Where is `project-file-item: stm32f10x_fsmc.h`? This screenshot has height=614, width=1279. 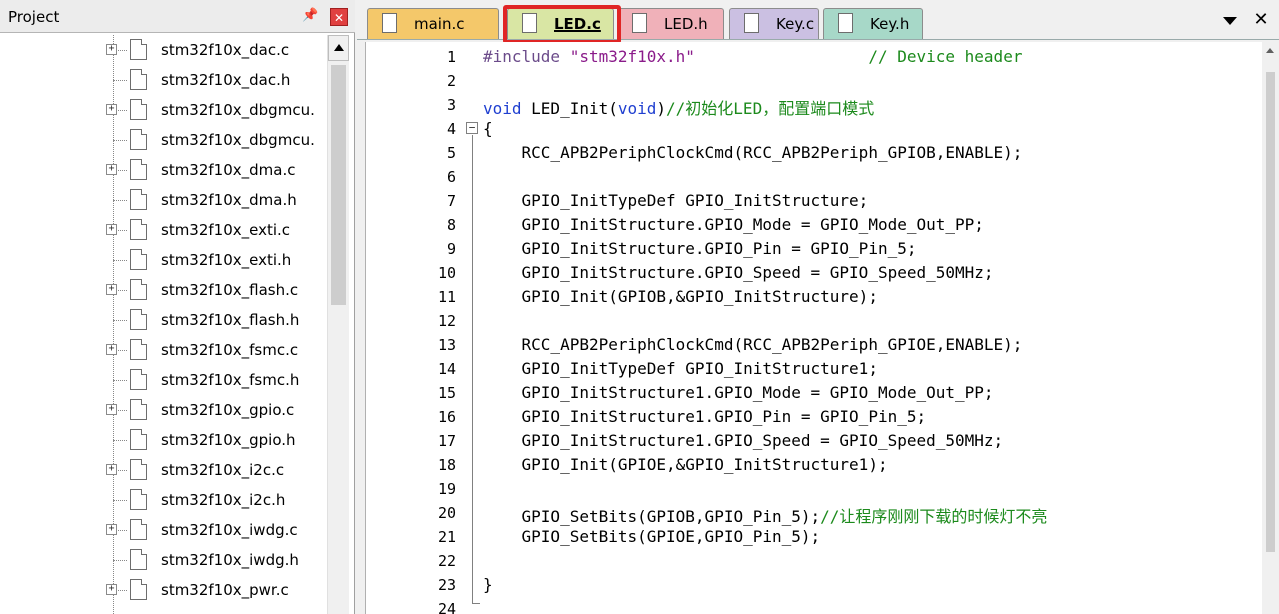 project-file-item: stm32f10x_fsmc.h is located at coordinates (167, 380).